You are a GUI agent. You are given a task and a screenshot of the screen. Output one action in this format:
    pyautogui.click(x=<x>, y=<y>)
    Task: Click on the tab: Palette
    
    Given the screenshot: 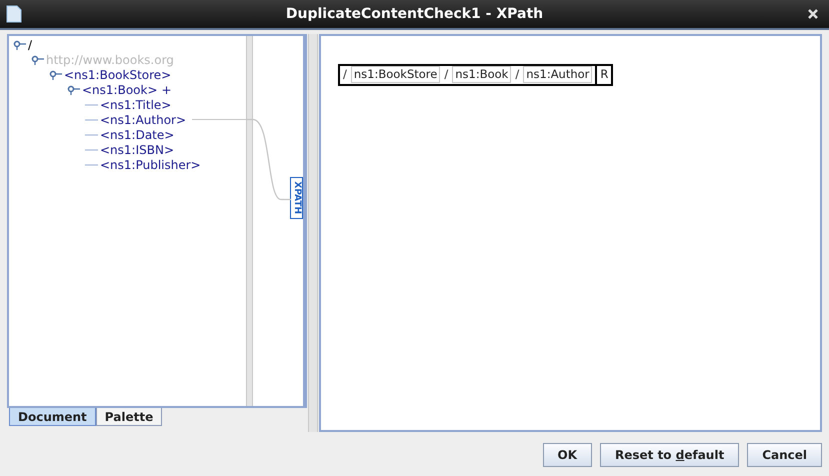 What is the action you would take?
    pyautogui.click(x=129, y=417)
    